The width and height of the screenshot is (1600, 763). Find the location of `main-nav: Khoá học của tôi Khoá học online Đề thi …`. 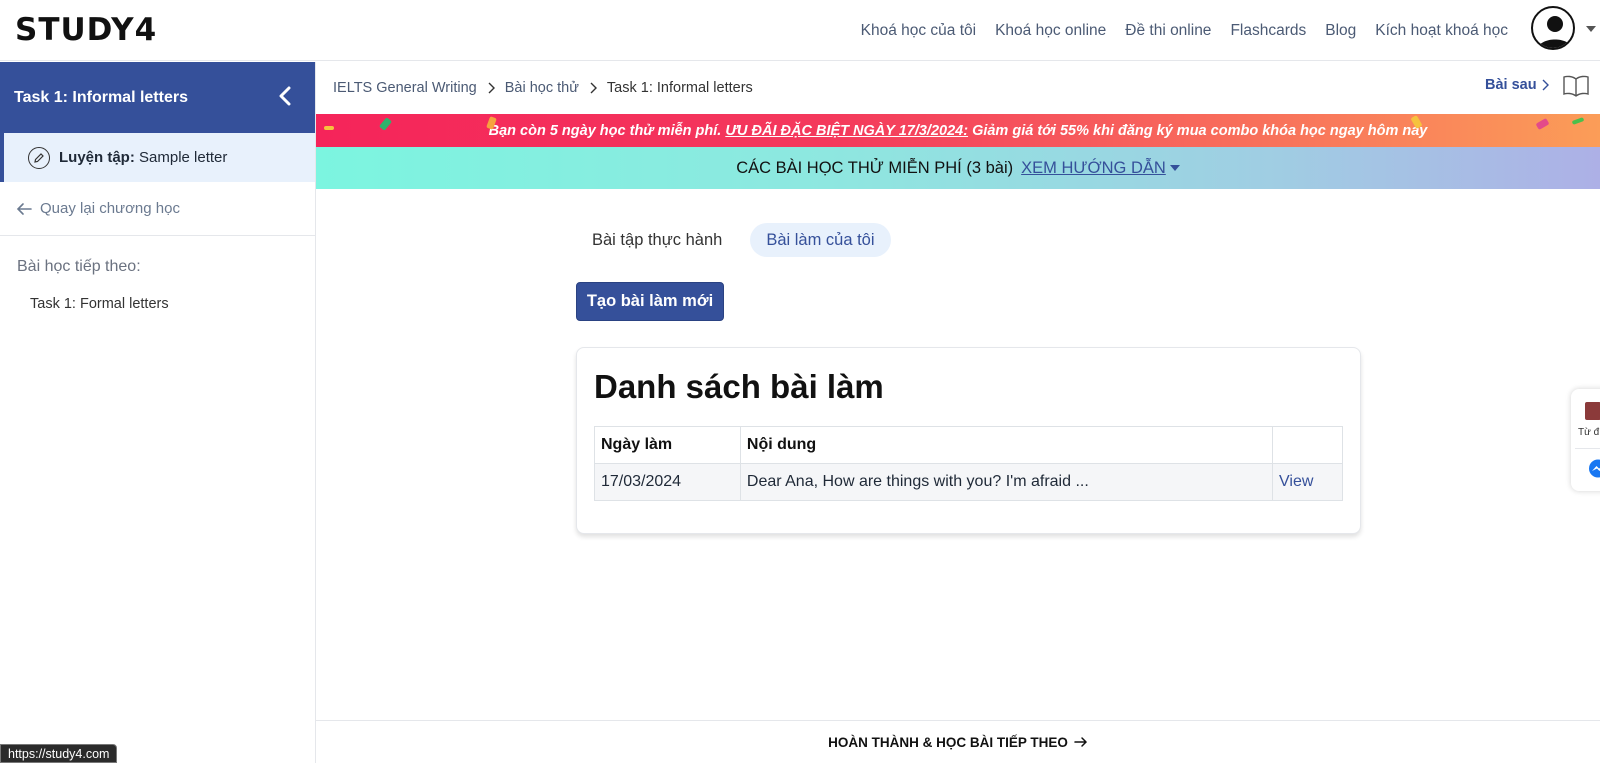

main-nav: Khoá học của tôi Khoá học online Đề thi … is located at coordinates (1184, 30).